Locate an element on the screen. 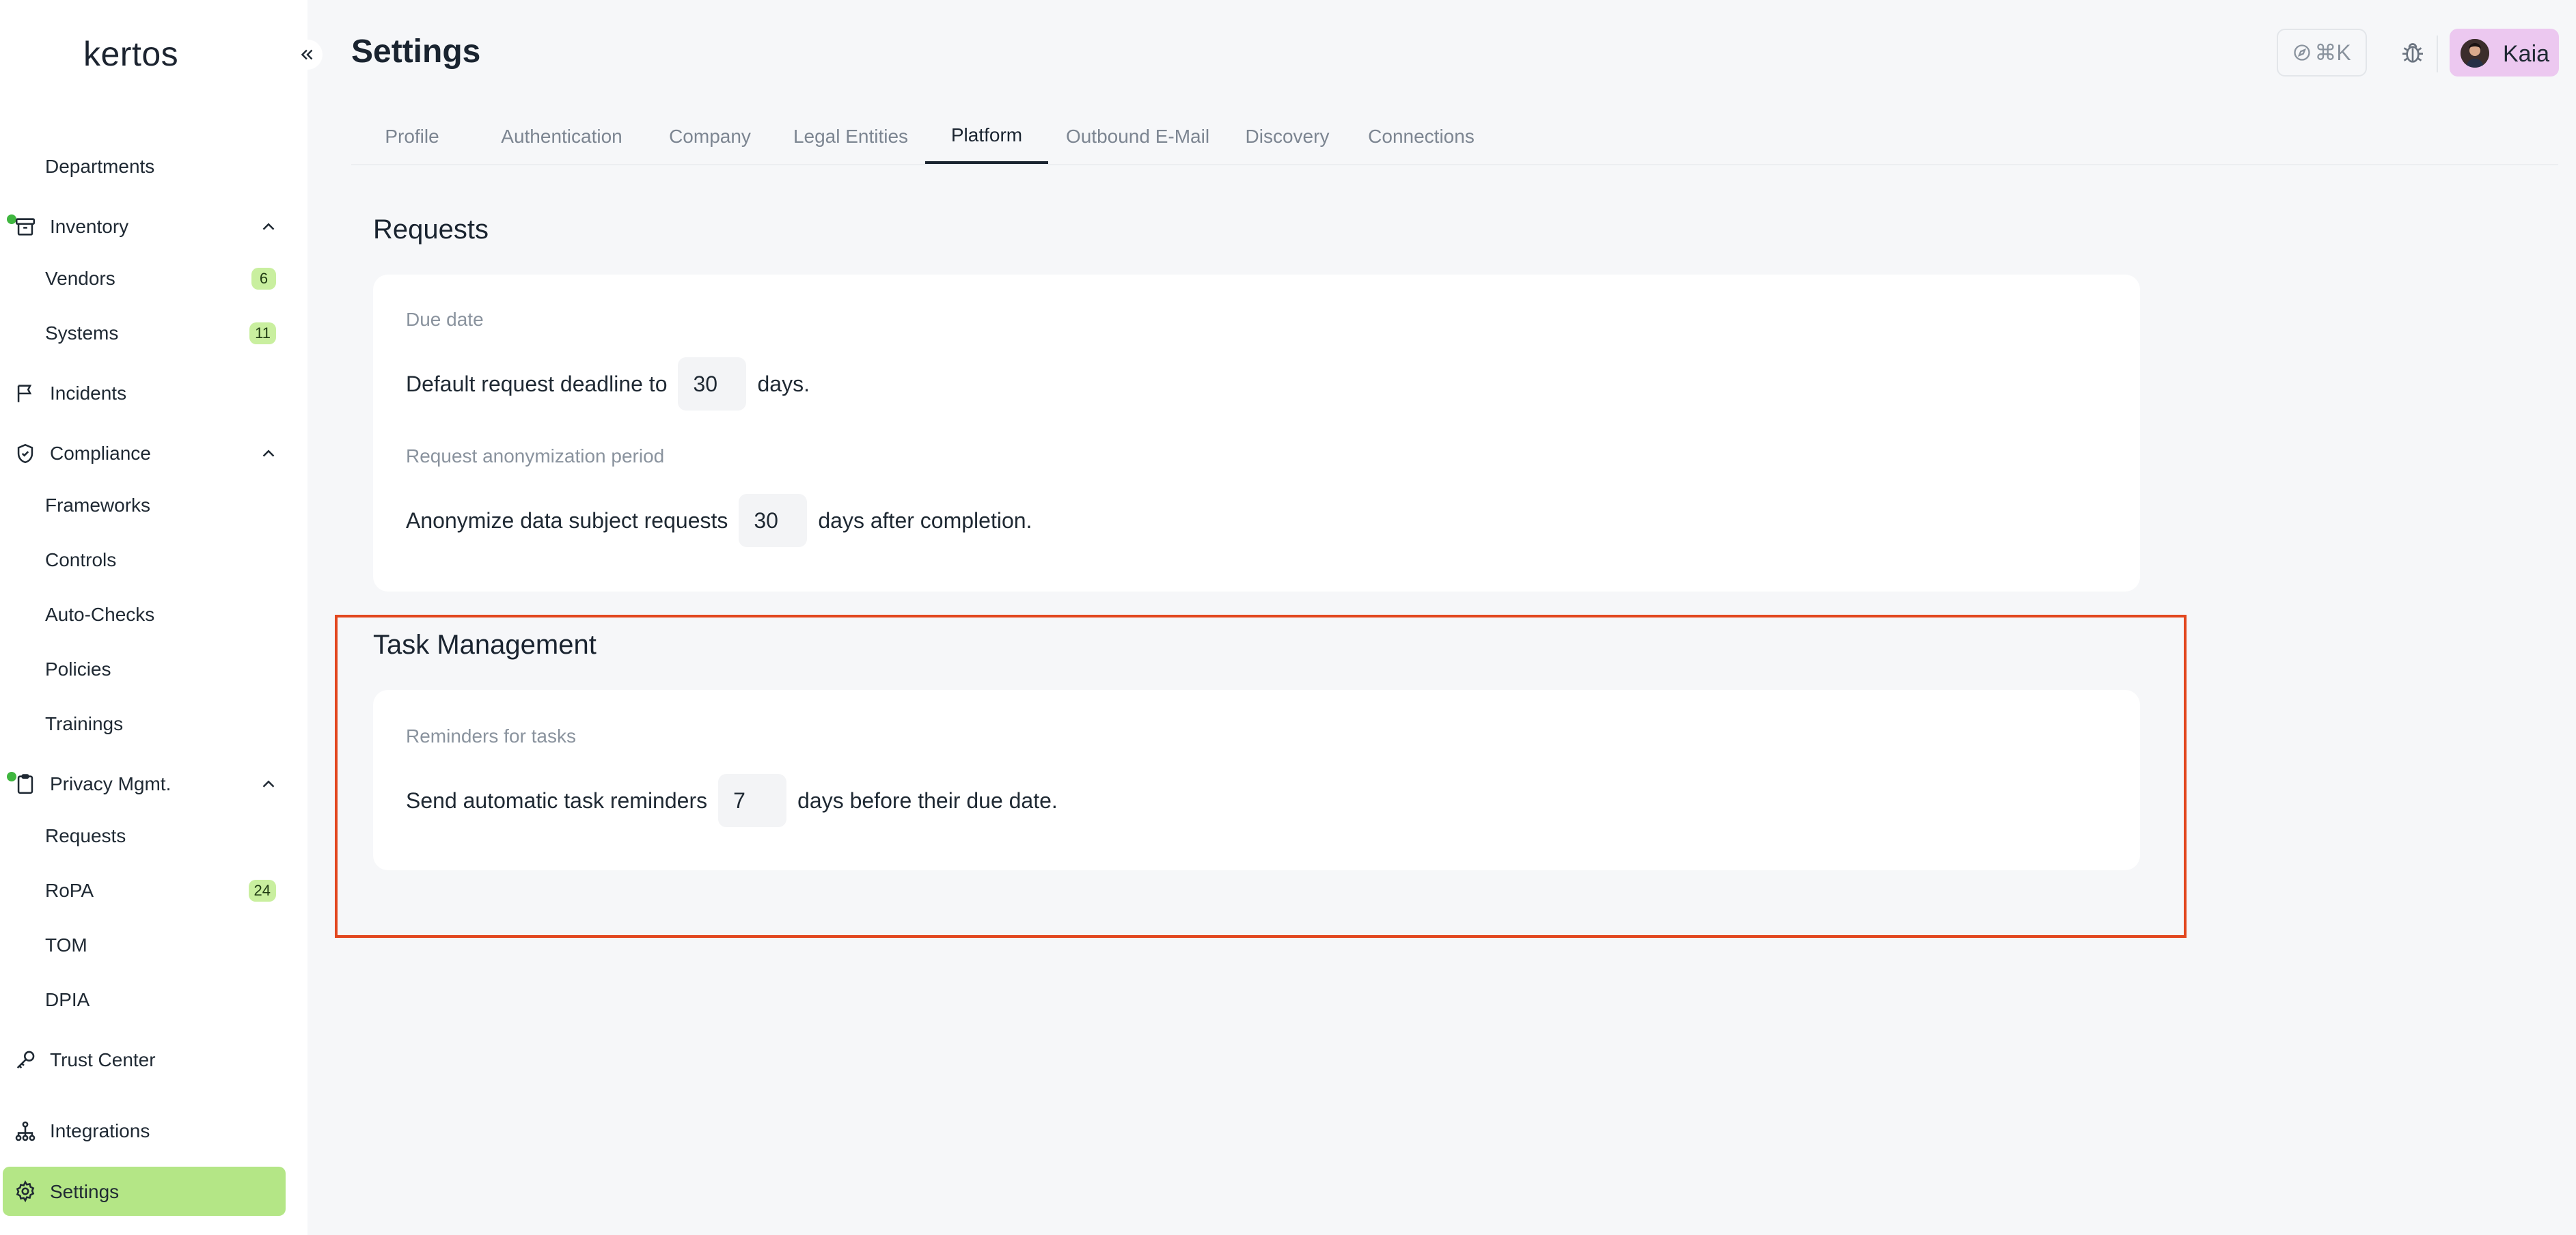 This screenshot has width=2576, height=1235. compass-icon is located at coordinates (2302, 52).